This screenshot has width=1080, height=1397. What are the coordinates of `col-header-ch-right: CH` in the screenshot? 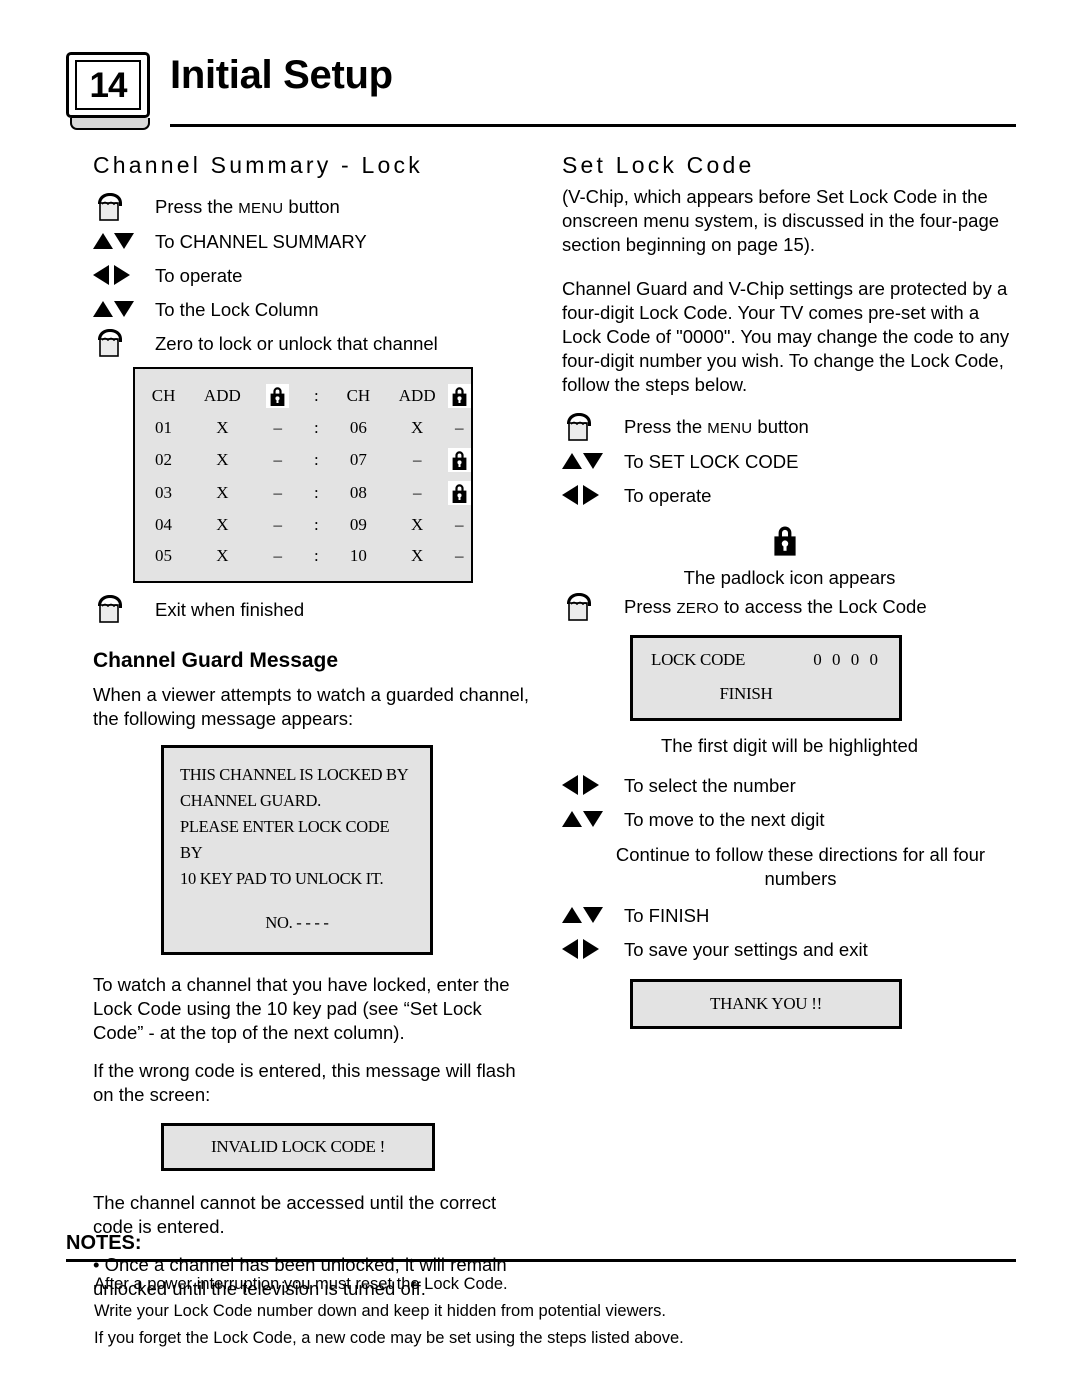 It's located at (358, 395).